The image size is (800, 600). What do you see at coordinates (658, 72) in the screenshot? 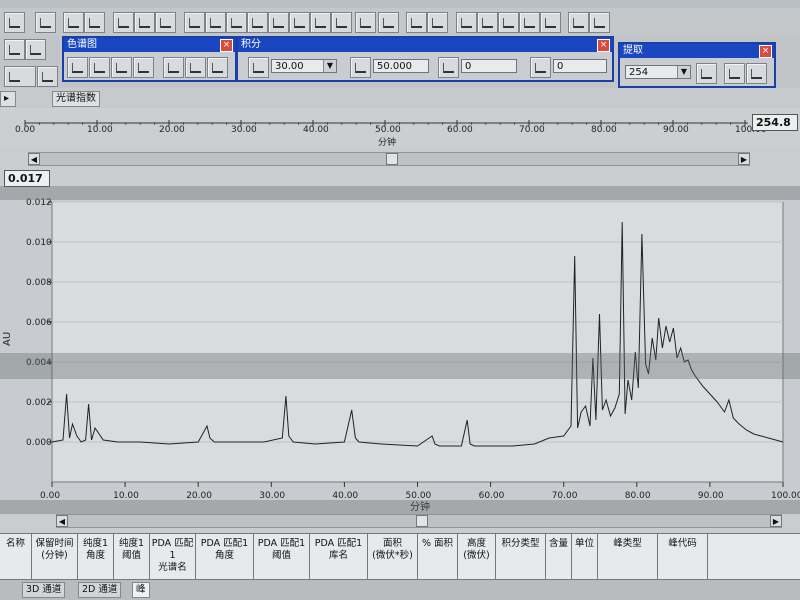
I see `wavelength-select: 254 ▼` at bounding box center [658, 72].